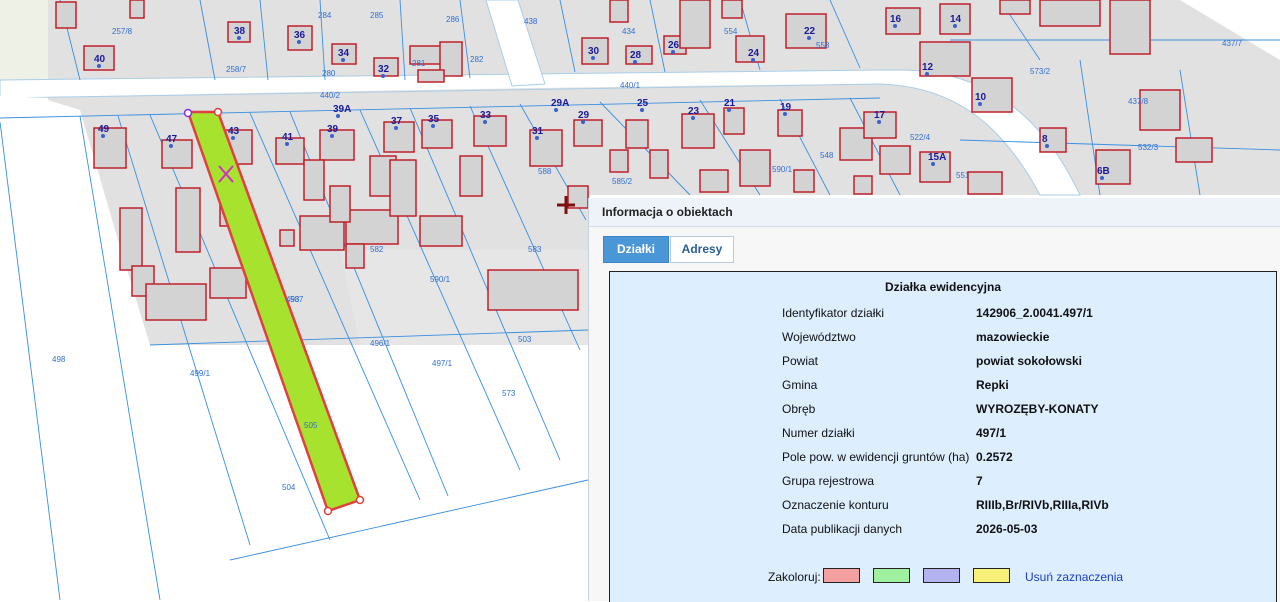 The image size is (1280, 602). What do you see at coordinates (419, 63) in the screenshot?
I see `plot-number-label: 281` at bounding box center [419, 63].